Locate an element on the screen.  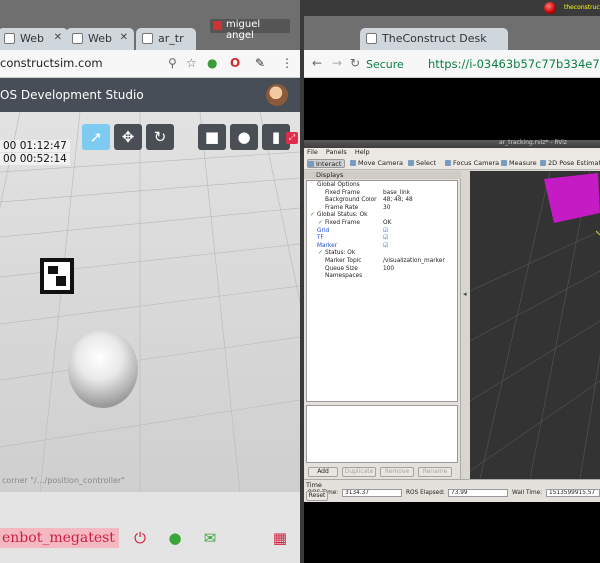
extension-green-icon: ● is located at coordinates (212, 63).